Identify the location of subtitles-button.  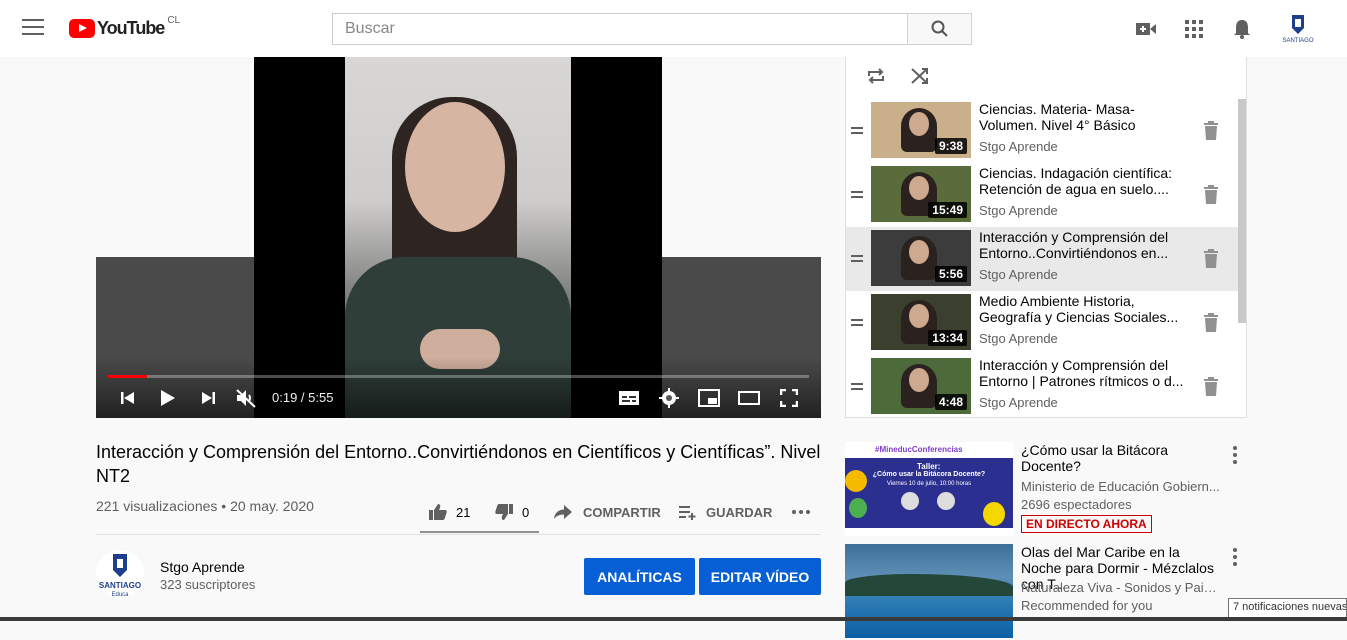
(629, 398).